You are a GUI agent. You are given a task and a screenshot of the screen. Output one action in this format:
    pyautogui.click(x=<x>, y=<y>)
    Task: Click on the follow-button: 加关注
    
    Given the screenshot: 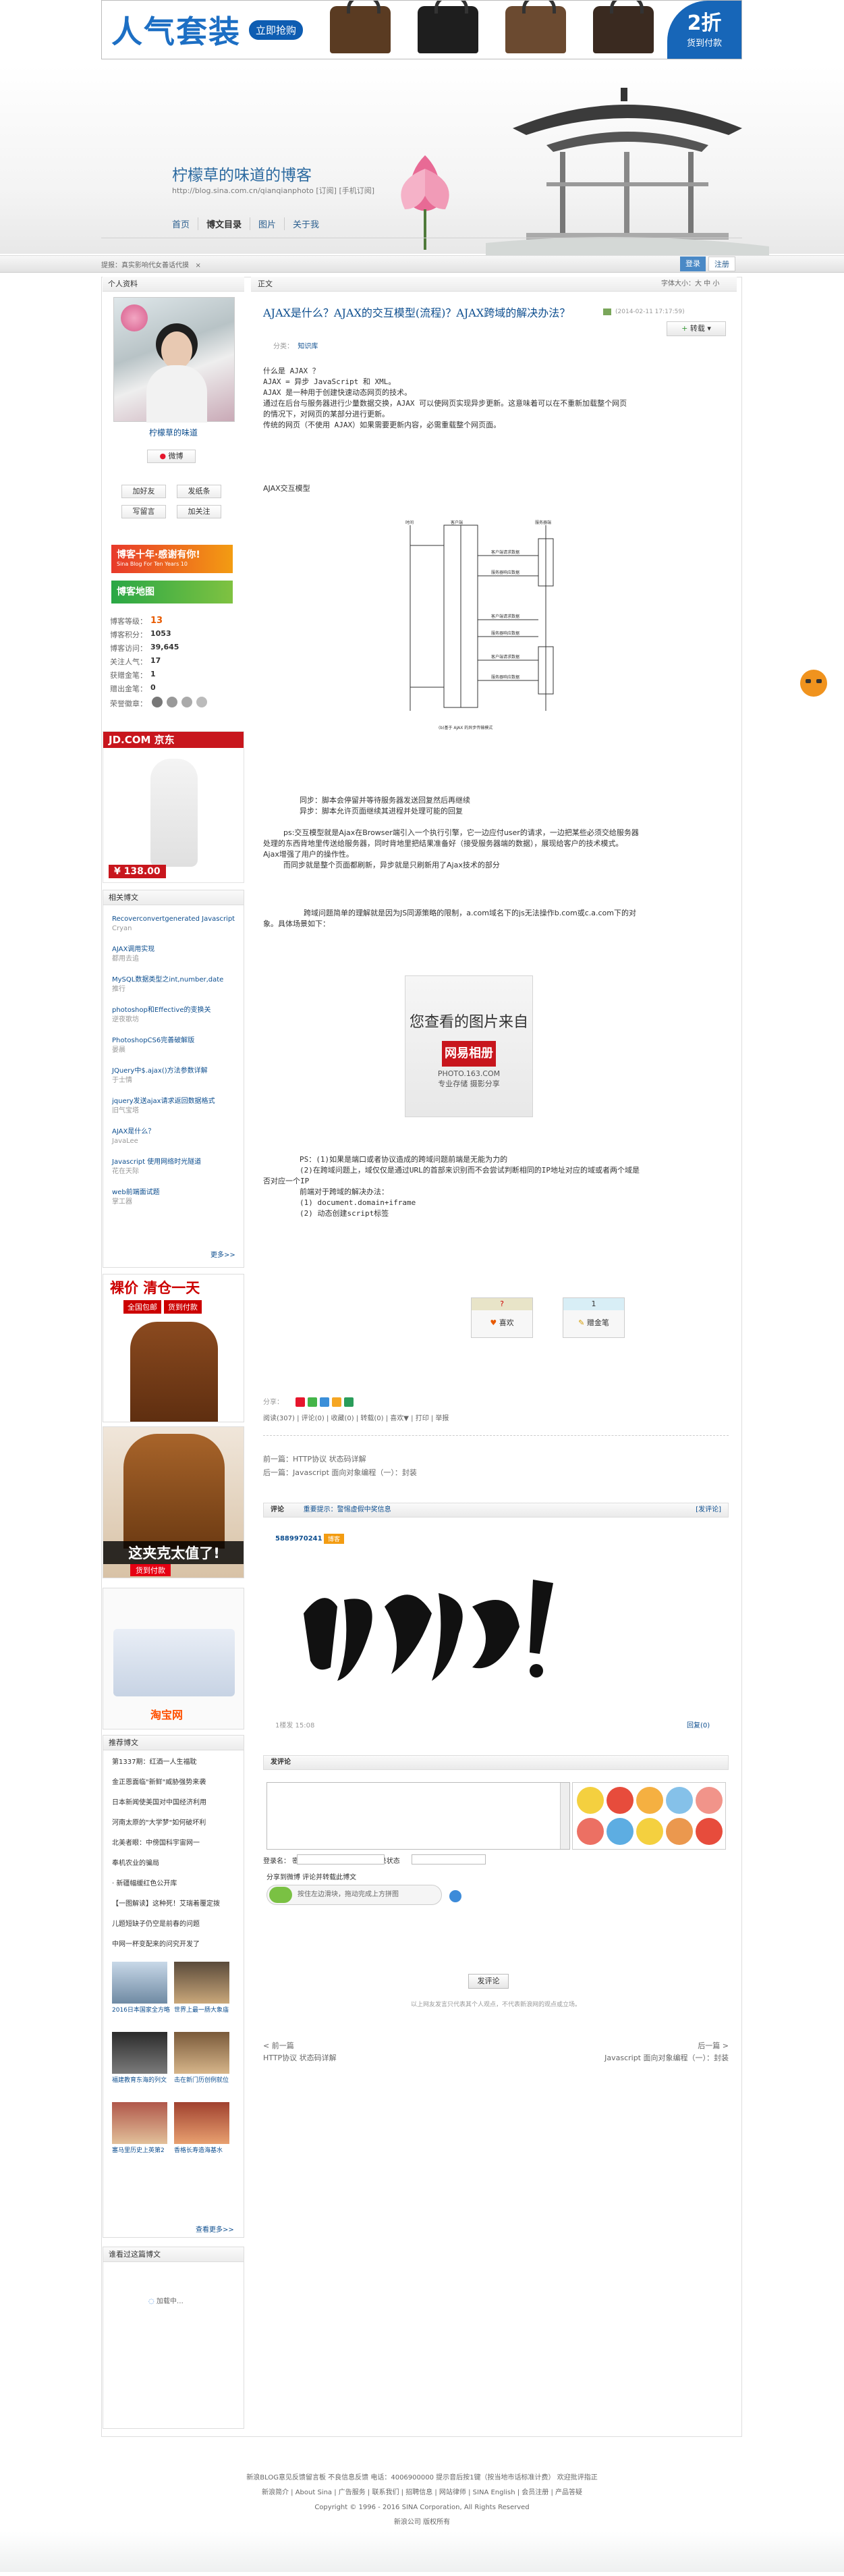 What is the action you would take?
    pyautogui.click(x=199, y=512)
    